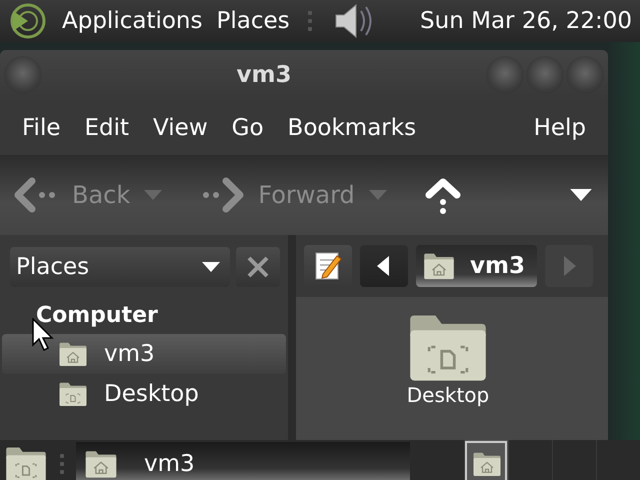 This screenshot has height=480, width=640. Describe the element at coordinates (448, 395) in the screenshot. I see `file-label: Desktop` at that location.